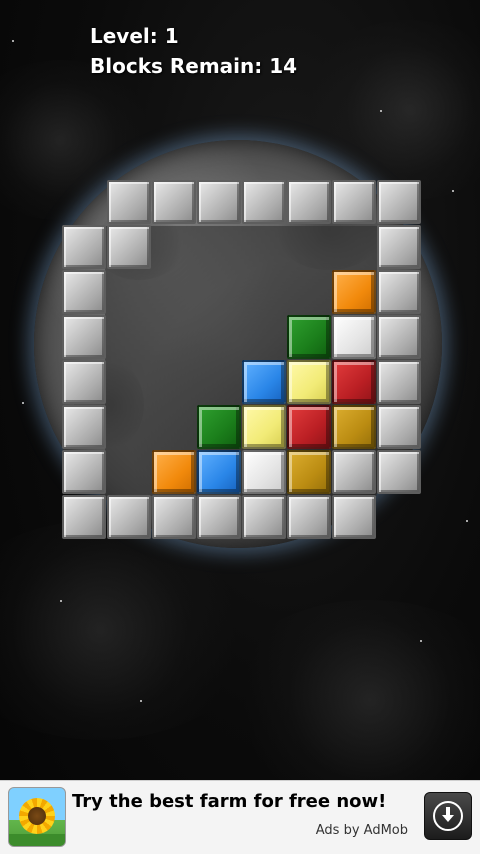  Describe the element at coordinates (361, 830) in the screenshot. I see `ad-attribution: Ads by AdMob` at that location.